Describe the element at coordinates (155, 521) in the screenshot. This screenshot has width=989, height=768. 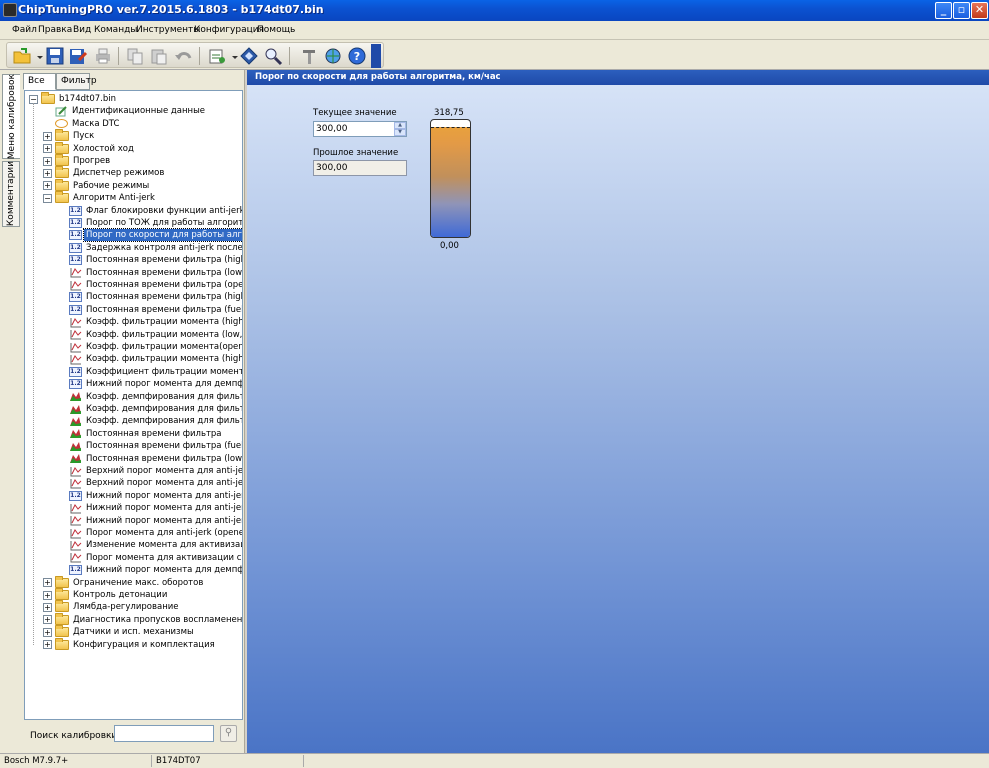
I see `tree-item: Нижний порог момента для anti-jerk (ope` at that location.